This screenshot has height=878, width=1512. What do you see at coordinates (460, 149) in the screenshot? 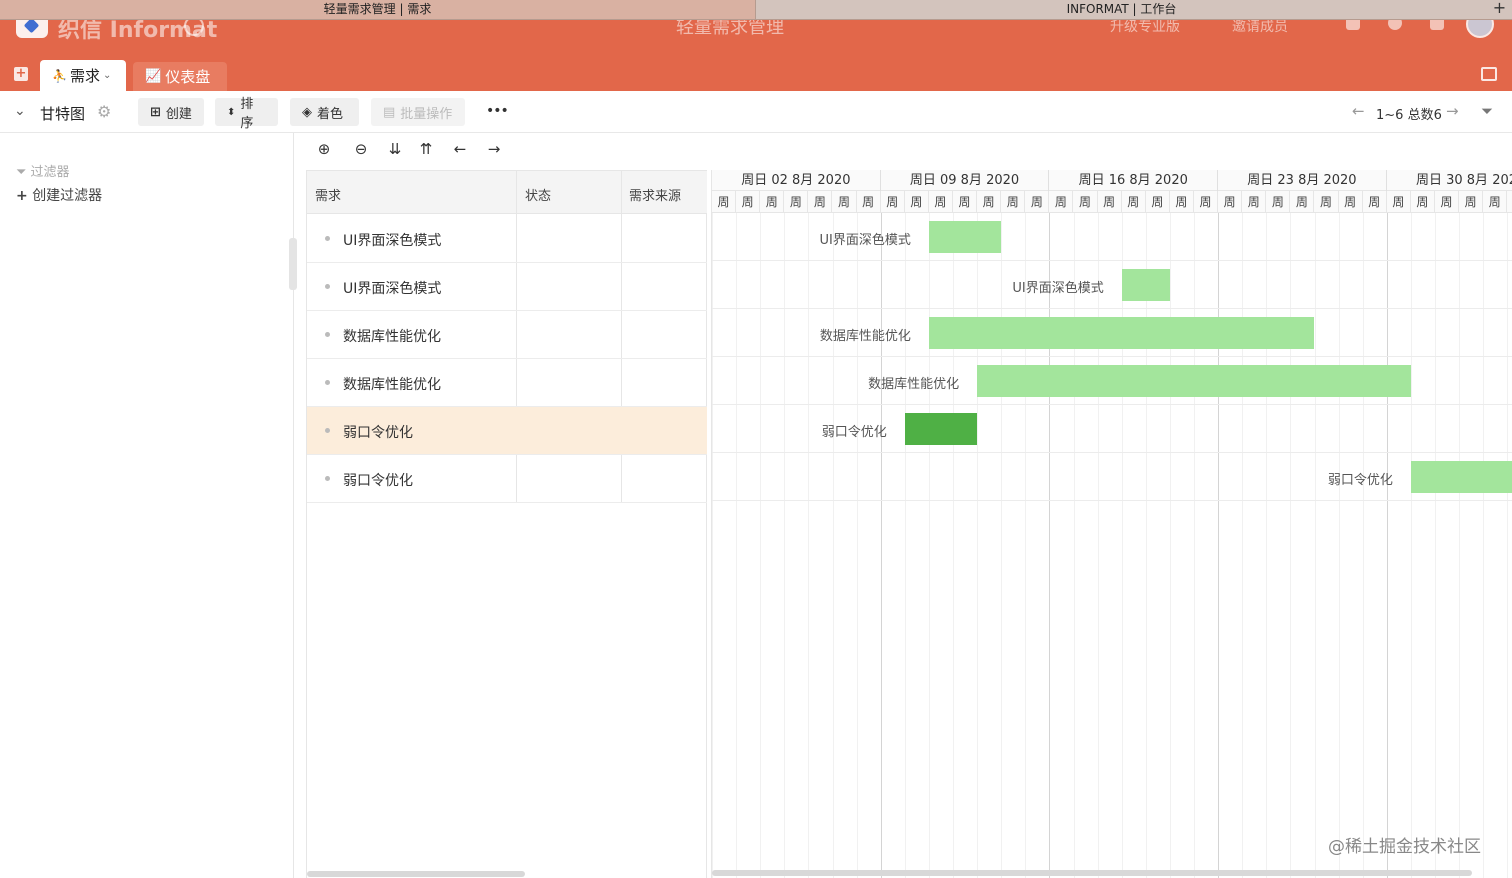
I see `scroll-left-icon: ←` at bounding box center [460, 149].